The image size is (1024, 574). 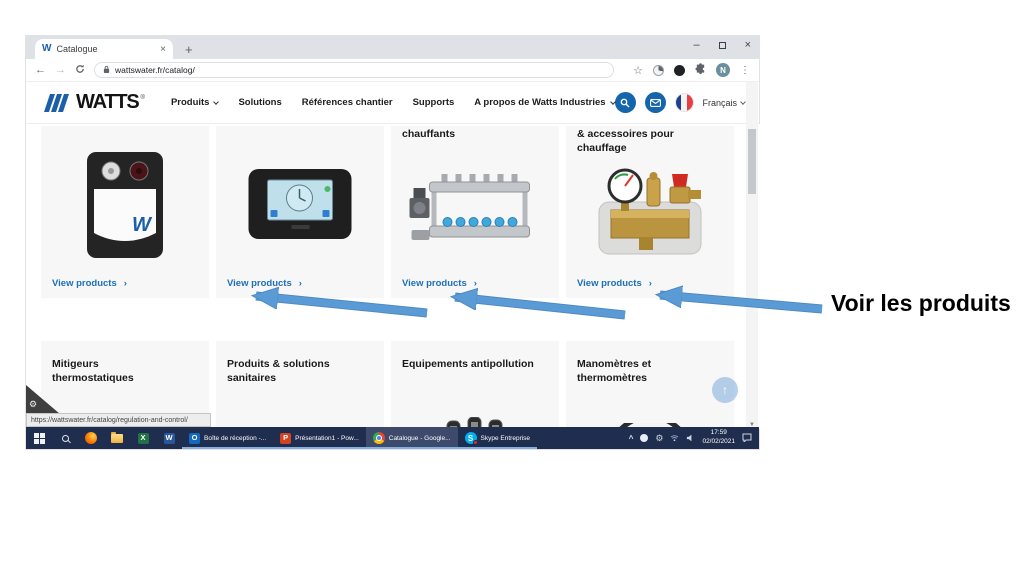 I want to click on contact-mail-button, so click(x=655, y=102).